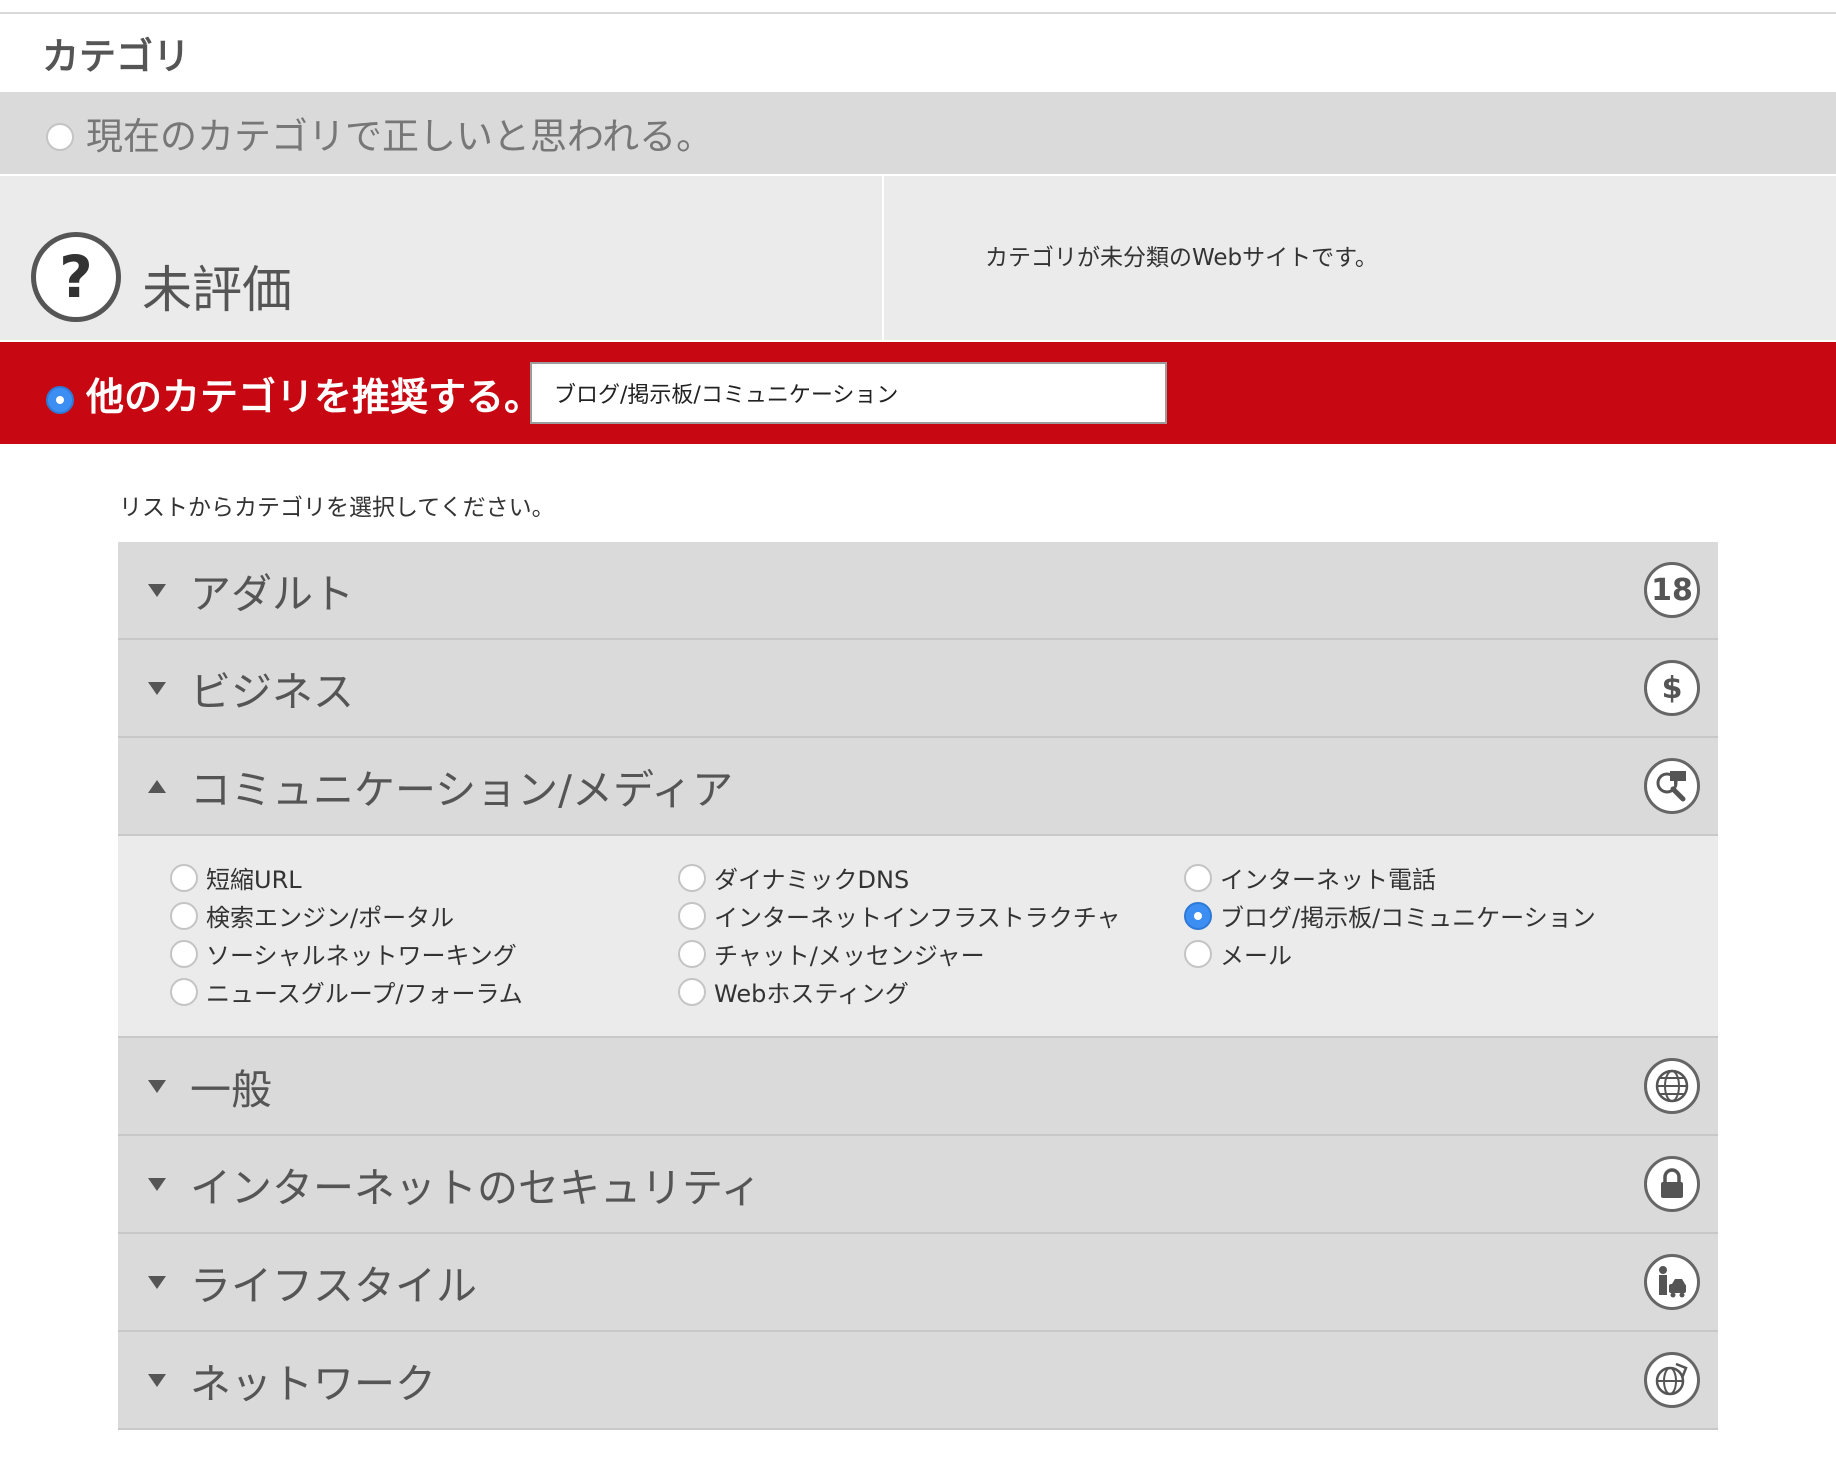  What do you see at coordinates (918, 689) in the screenshot?
I see `category-header-business: ビジネス $` at bounding box center [918, 689].